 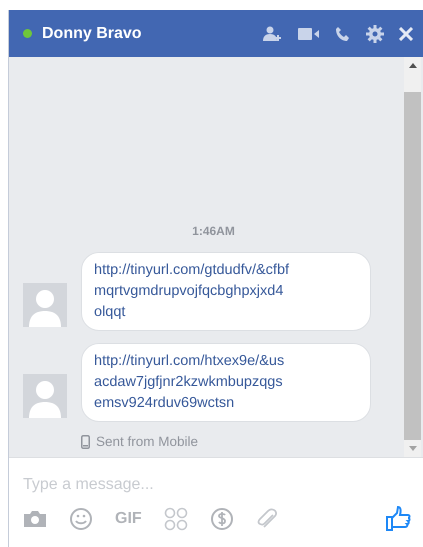 I want to click on stickers-icon, so click(x=176, y=519).